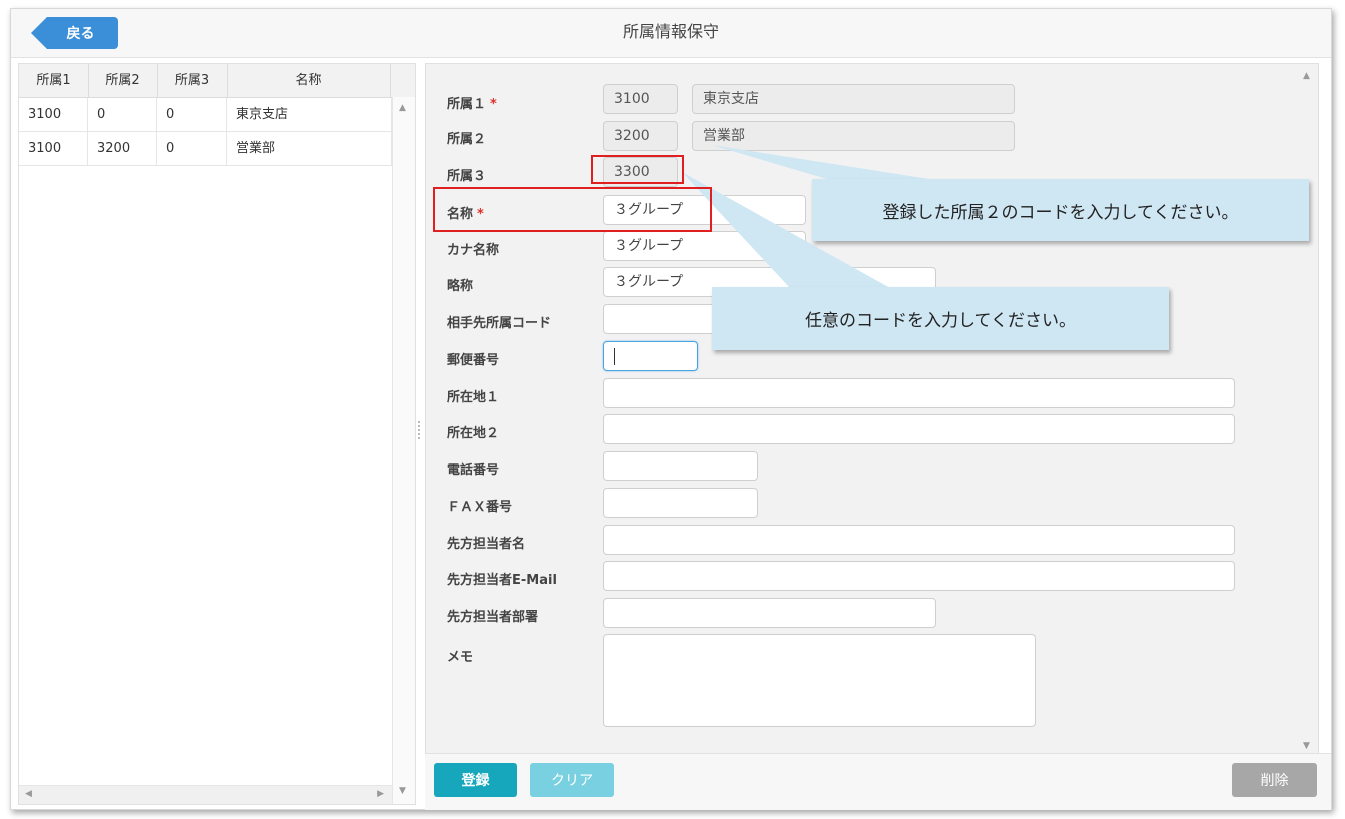 This screenshot has height=819, width=1345. Describe the element at coordinates (637, 169) in the screenshot. I see `highlight-shozoku3-box` at that location.